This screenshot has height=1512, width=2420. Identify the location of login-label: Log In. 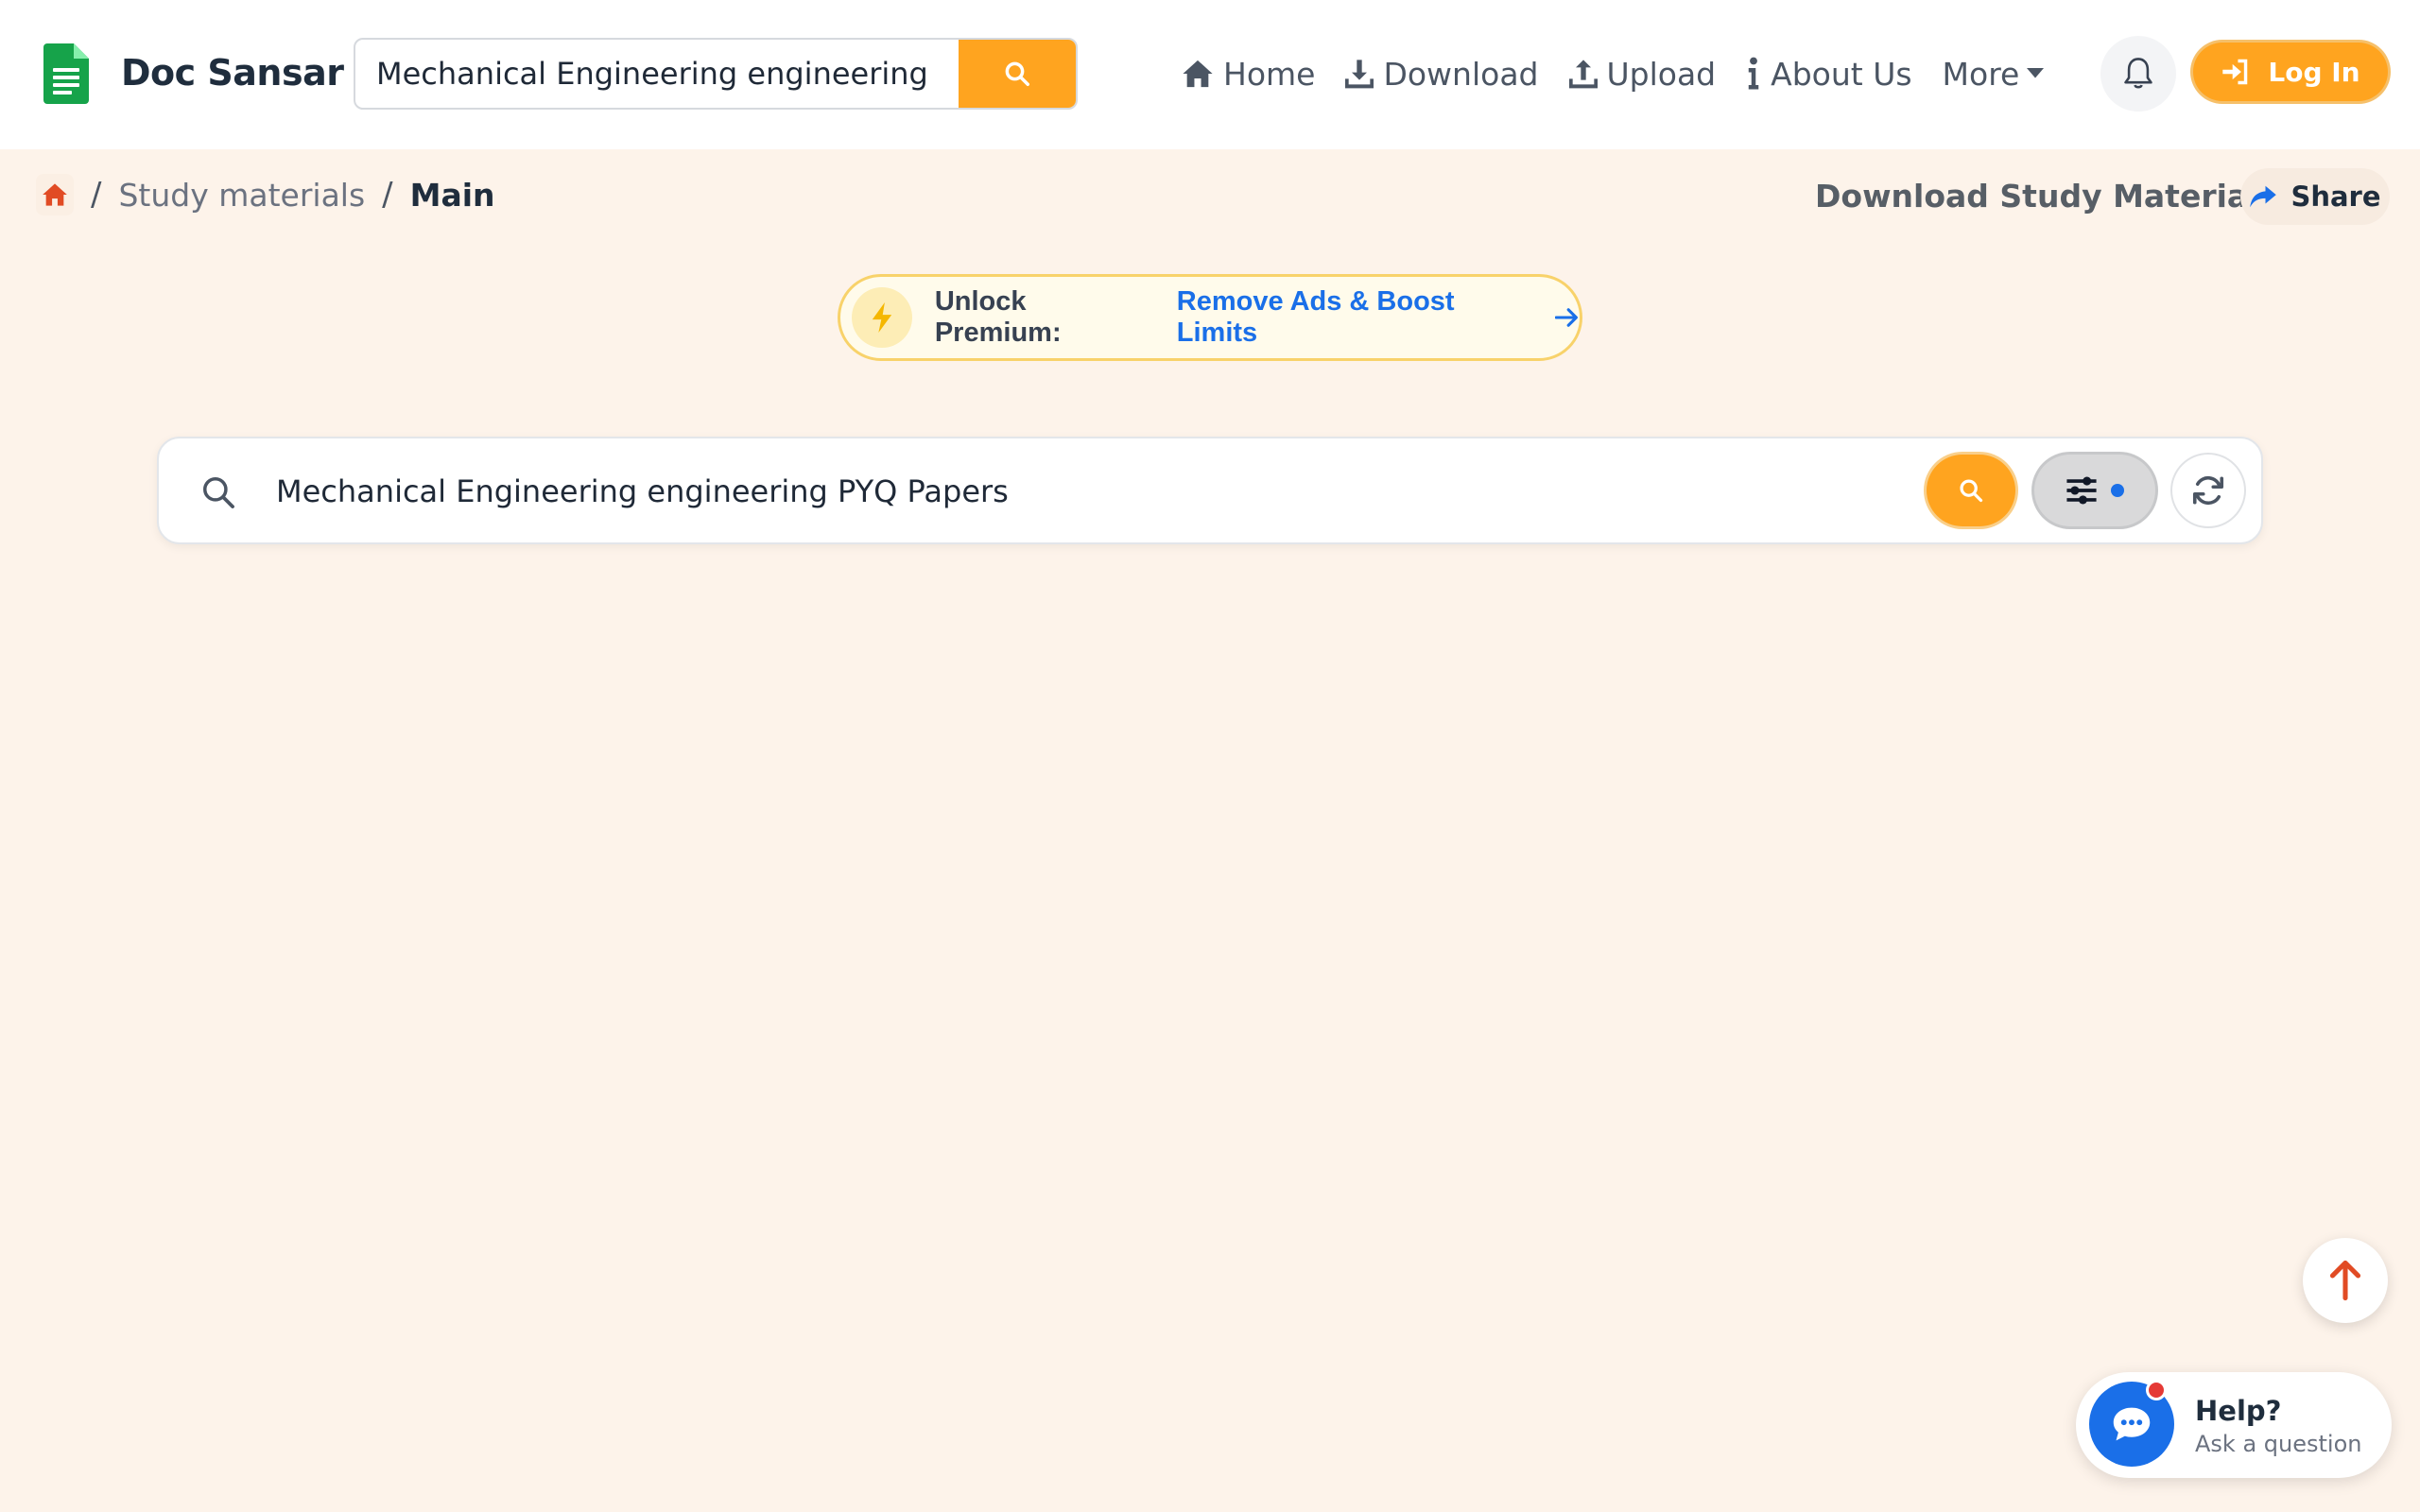
(2314, 72).